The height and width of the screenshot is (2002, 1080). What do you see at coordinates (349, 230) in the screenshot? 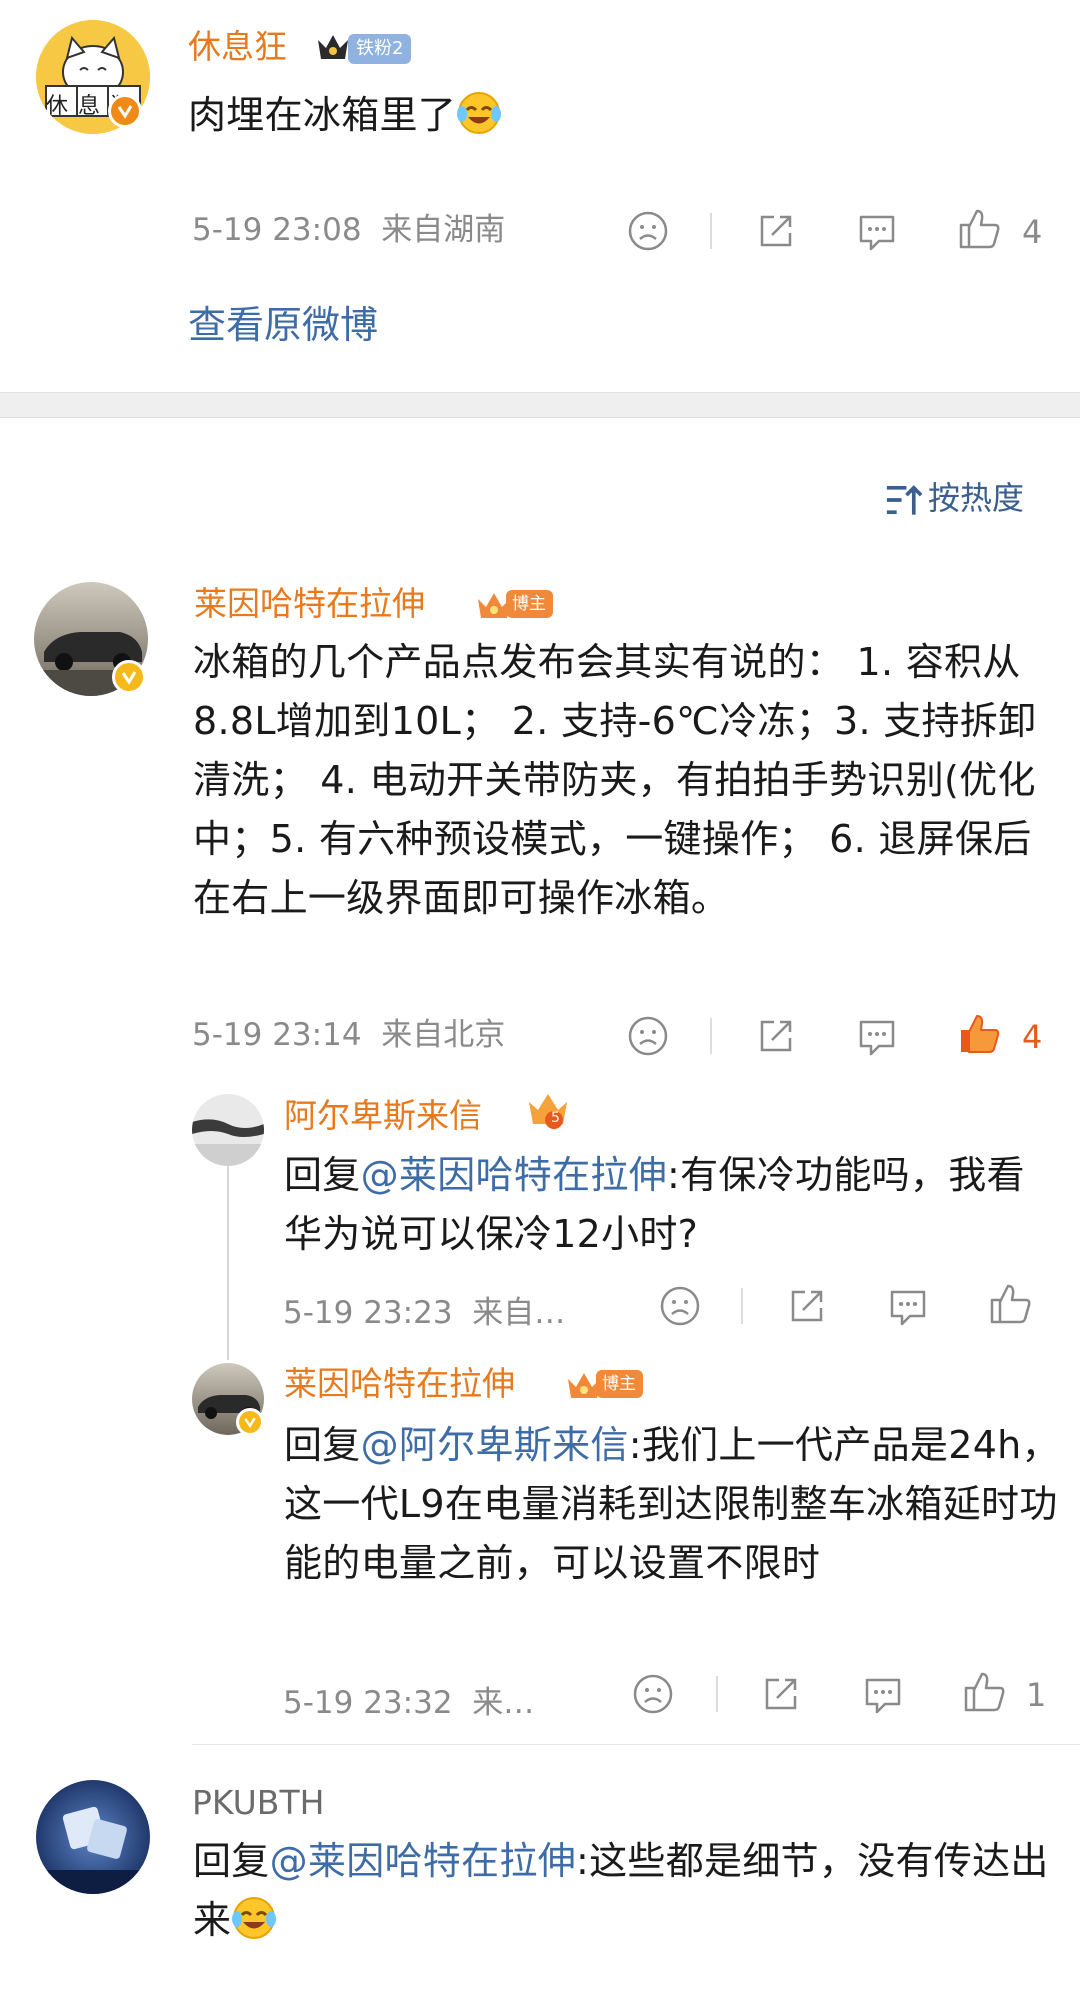
I see `post-time: 5-19 23:08 来自湖南` at bounding box center [349, 230].